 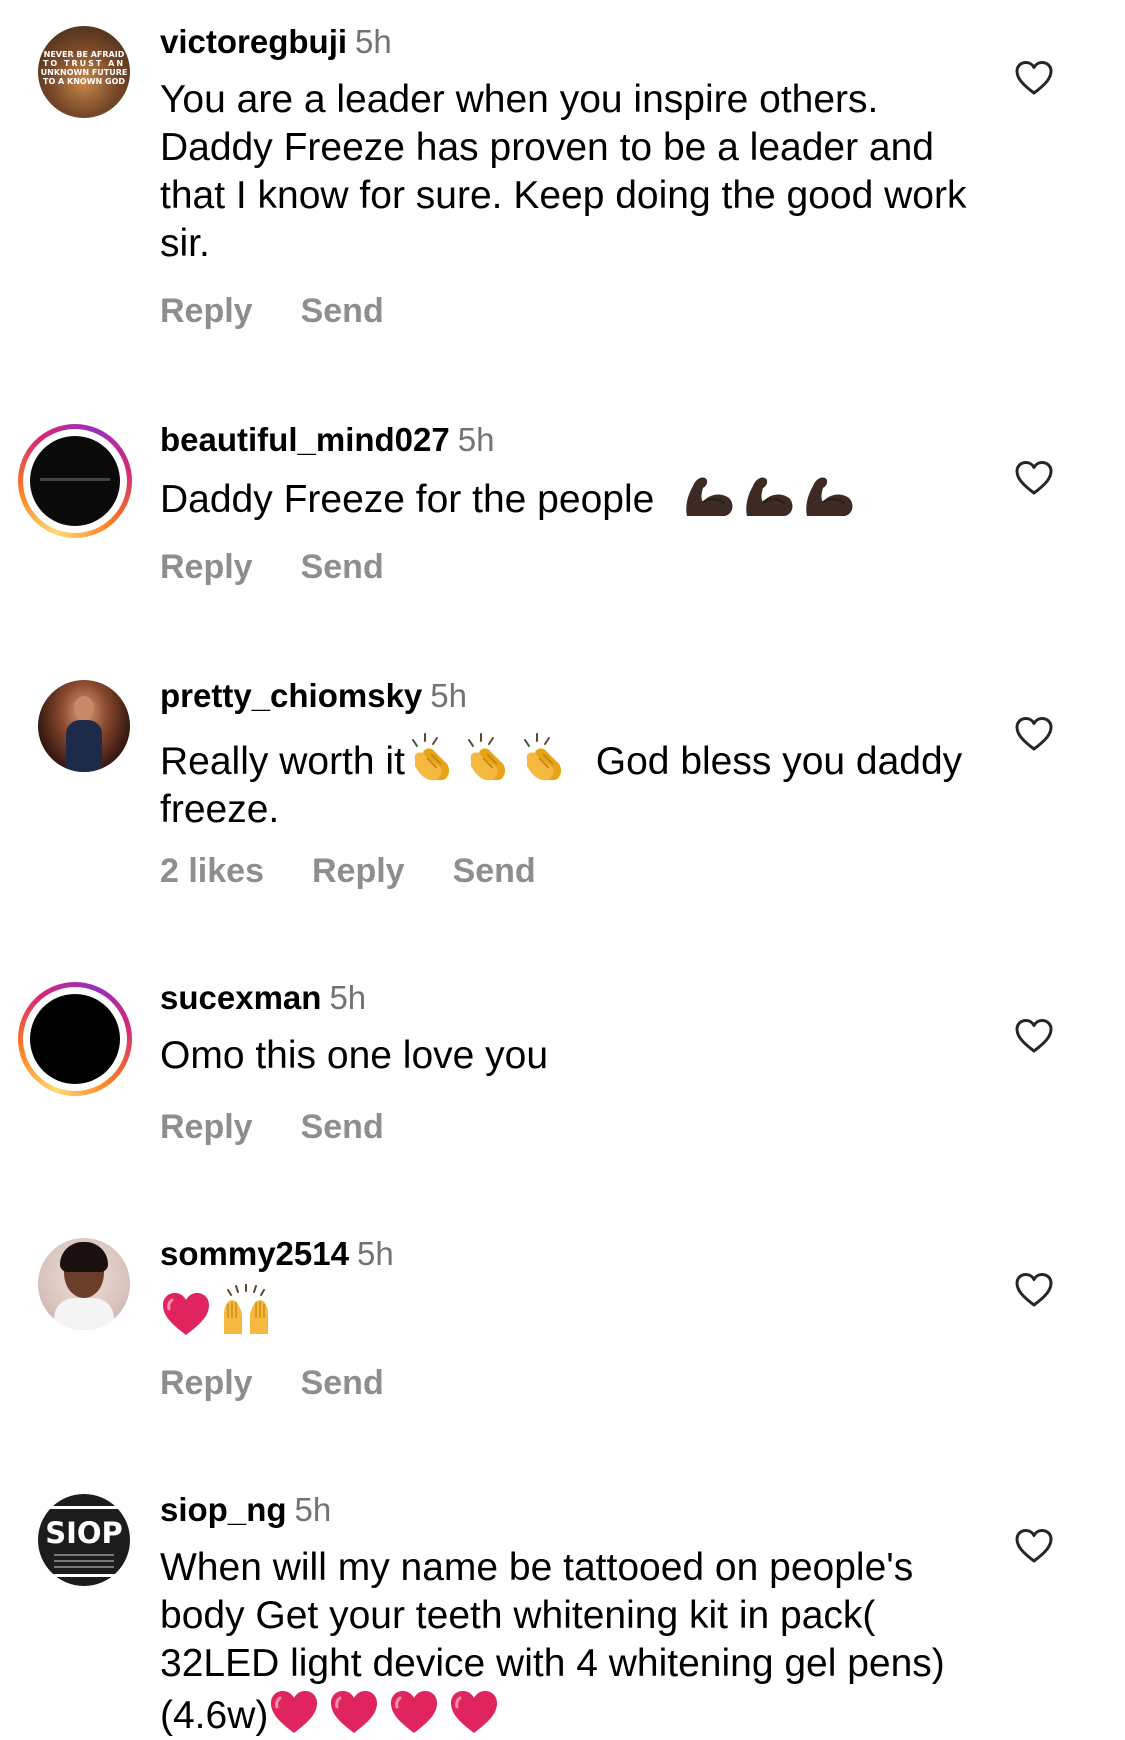 I want to click on likes-count: 2 likes, so click(x=212, y=871).